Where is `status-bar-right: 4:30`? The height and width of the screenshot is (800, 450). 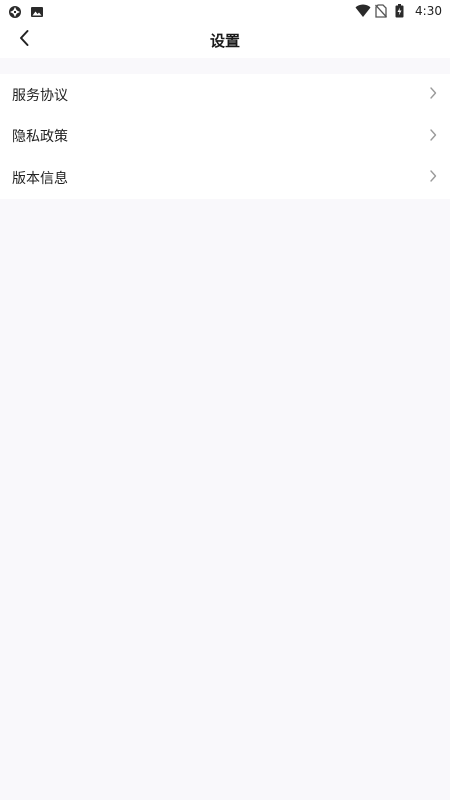 status-bar-right: 4:30 is located at coordinates (398, 11).